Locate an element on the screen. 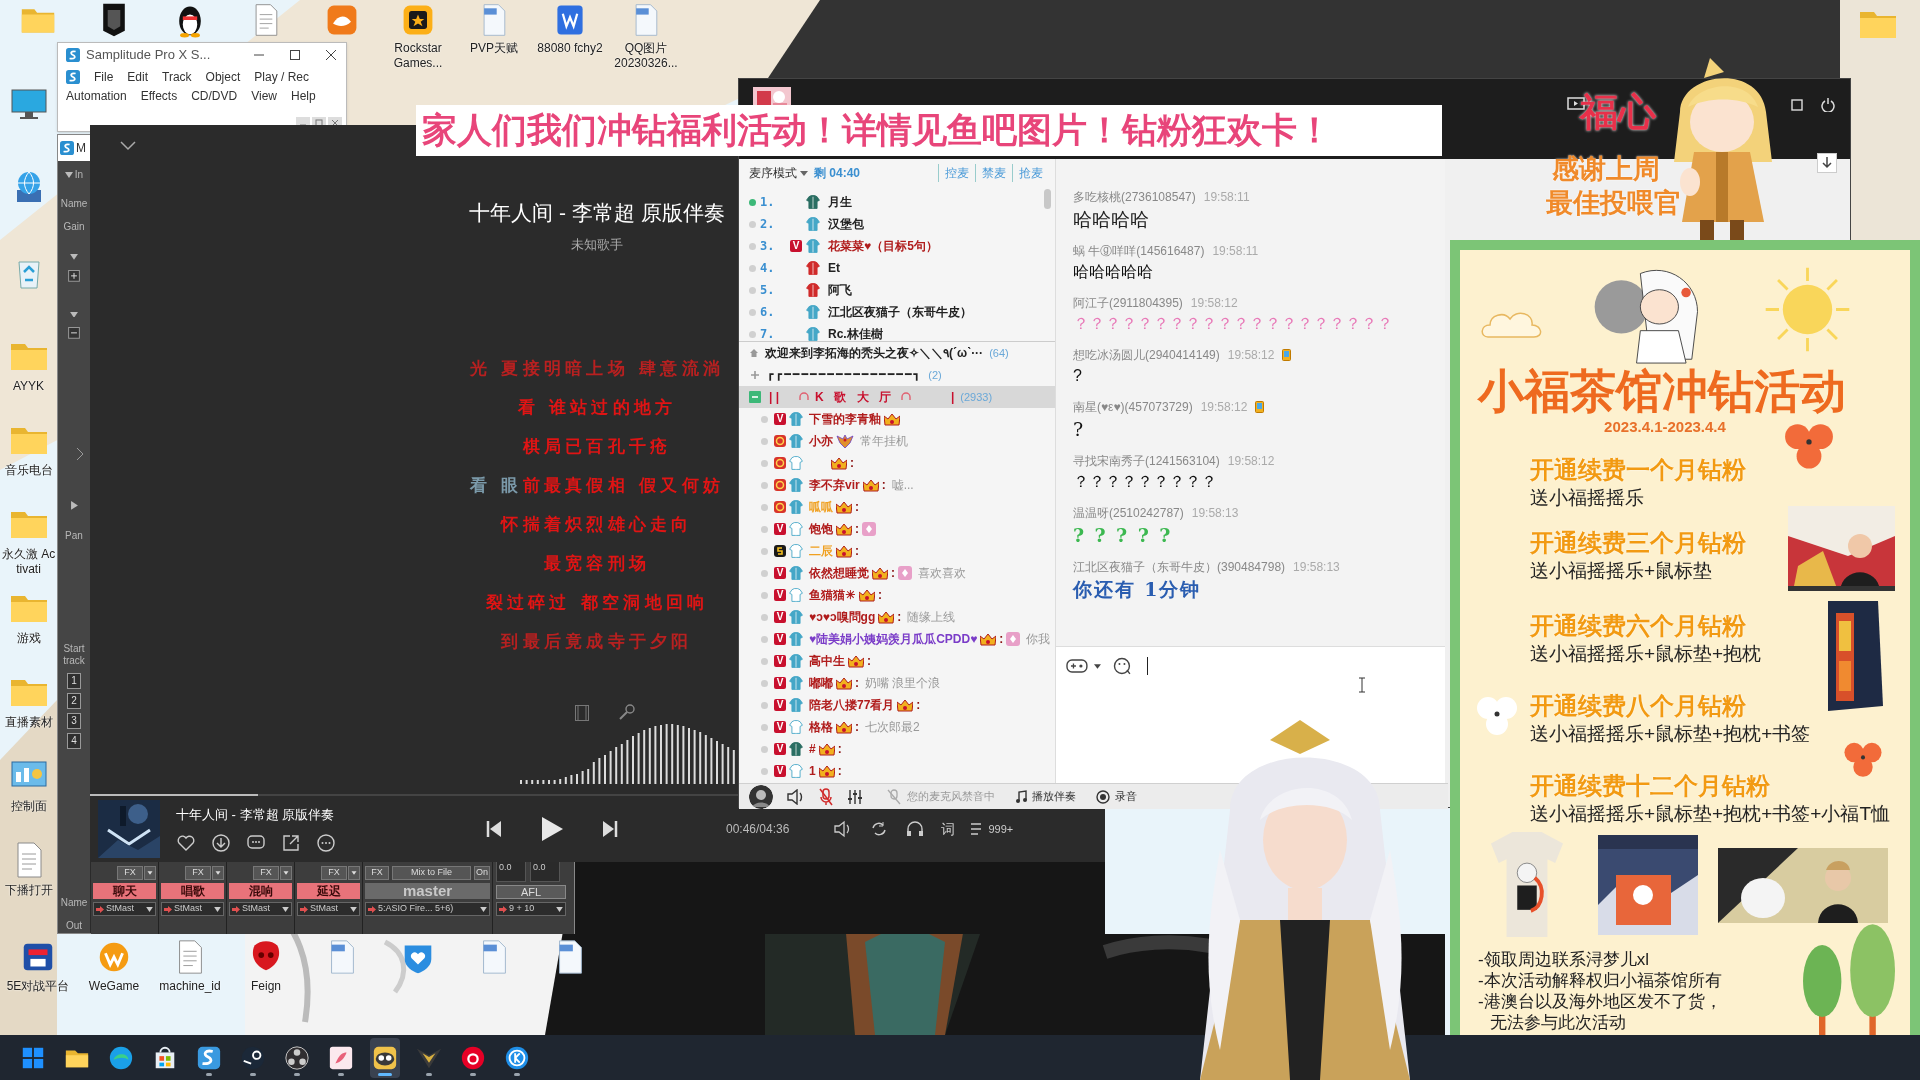 Image resolution: width=1920 pixels, height=1080 pixels. user-name: ♥陆美娟小姨妈羡月瓜瓜CPDD♥ is located at coordinates (893, 639).